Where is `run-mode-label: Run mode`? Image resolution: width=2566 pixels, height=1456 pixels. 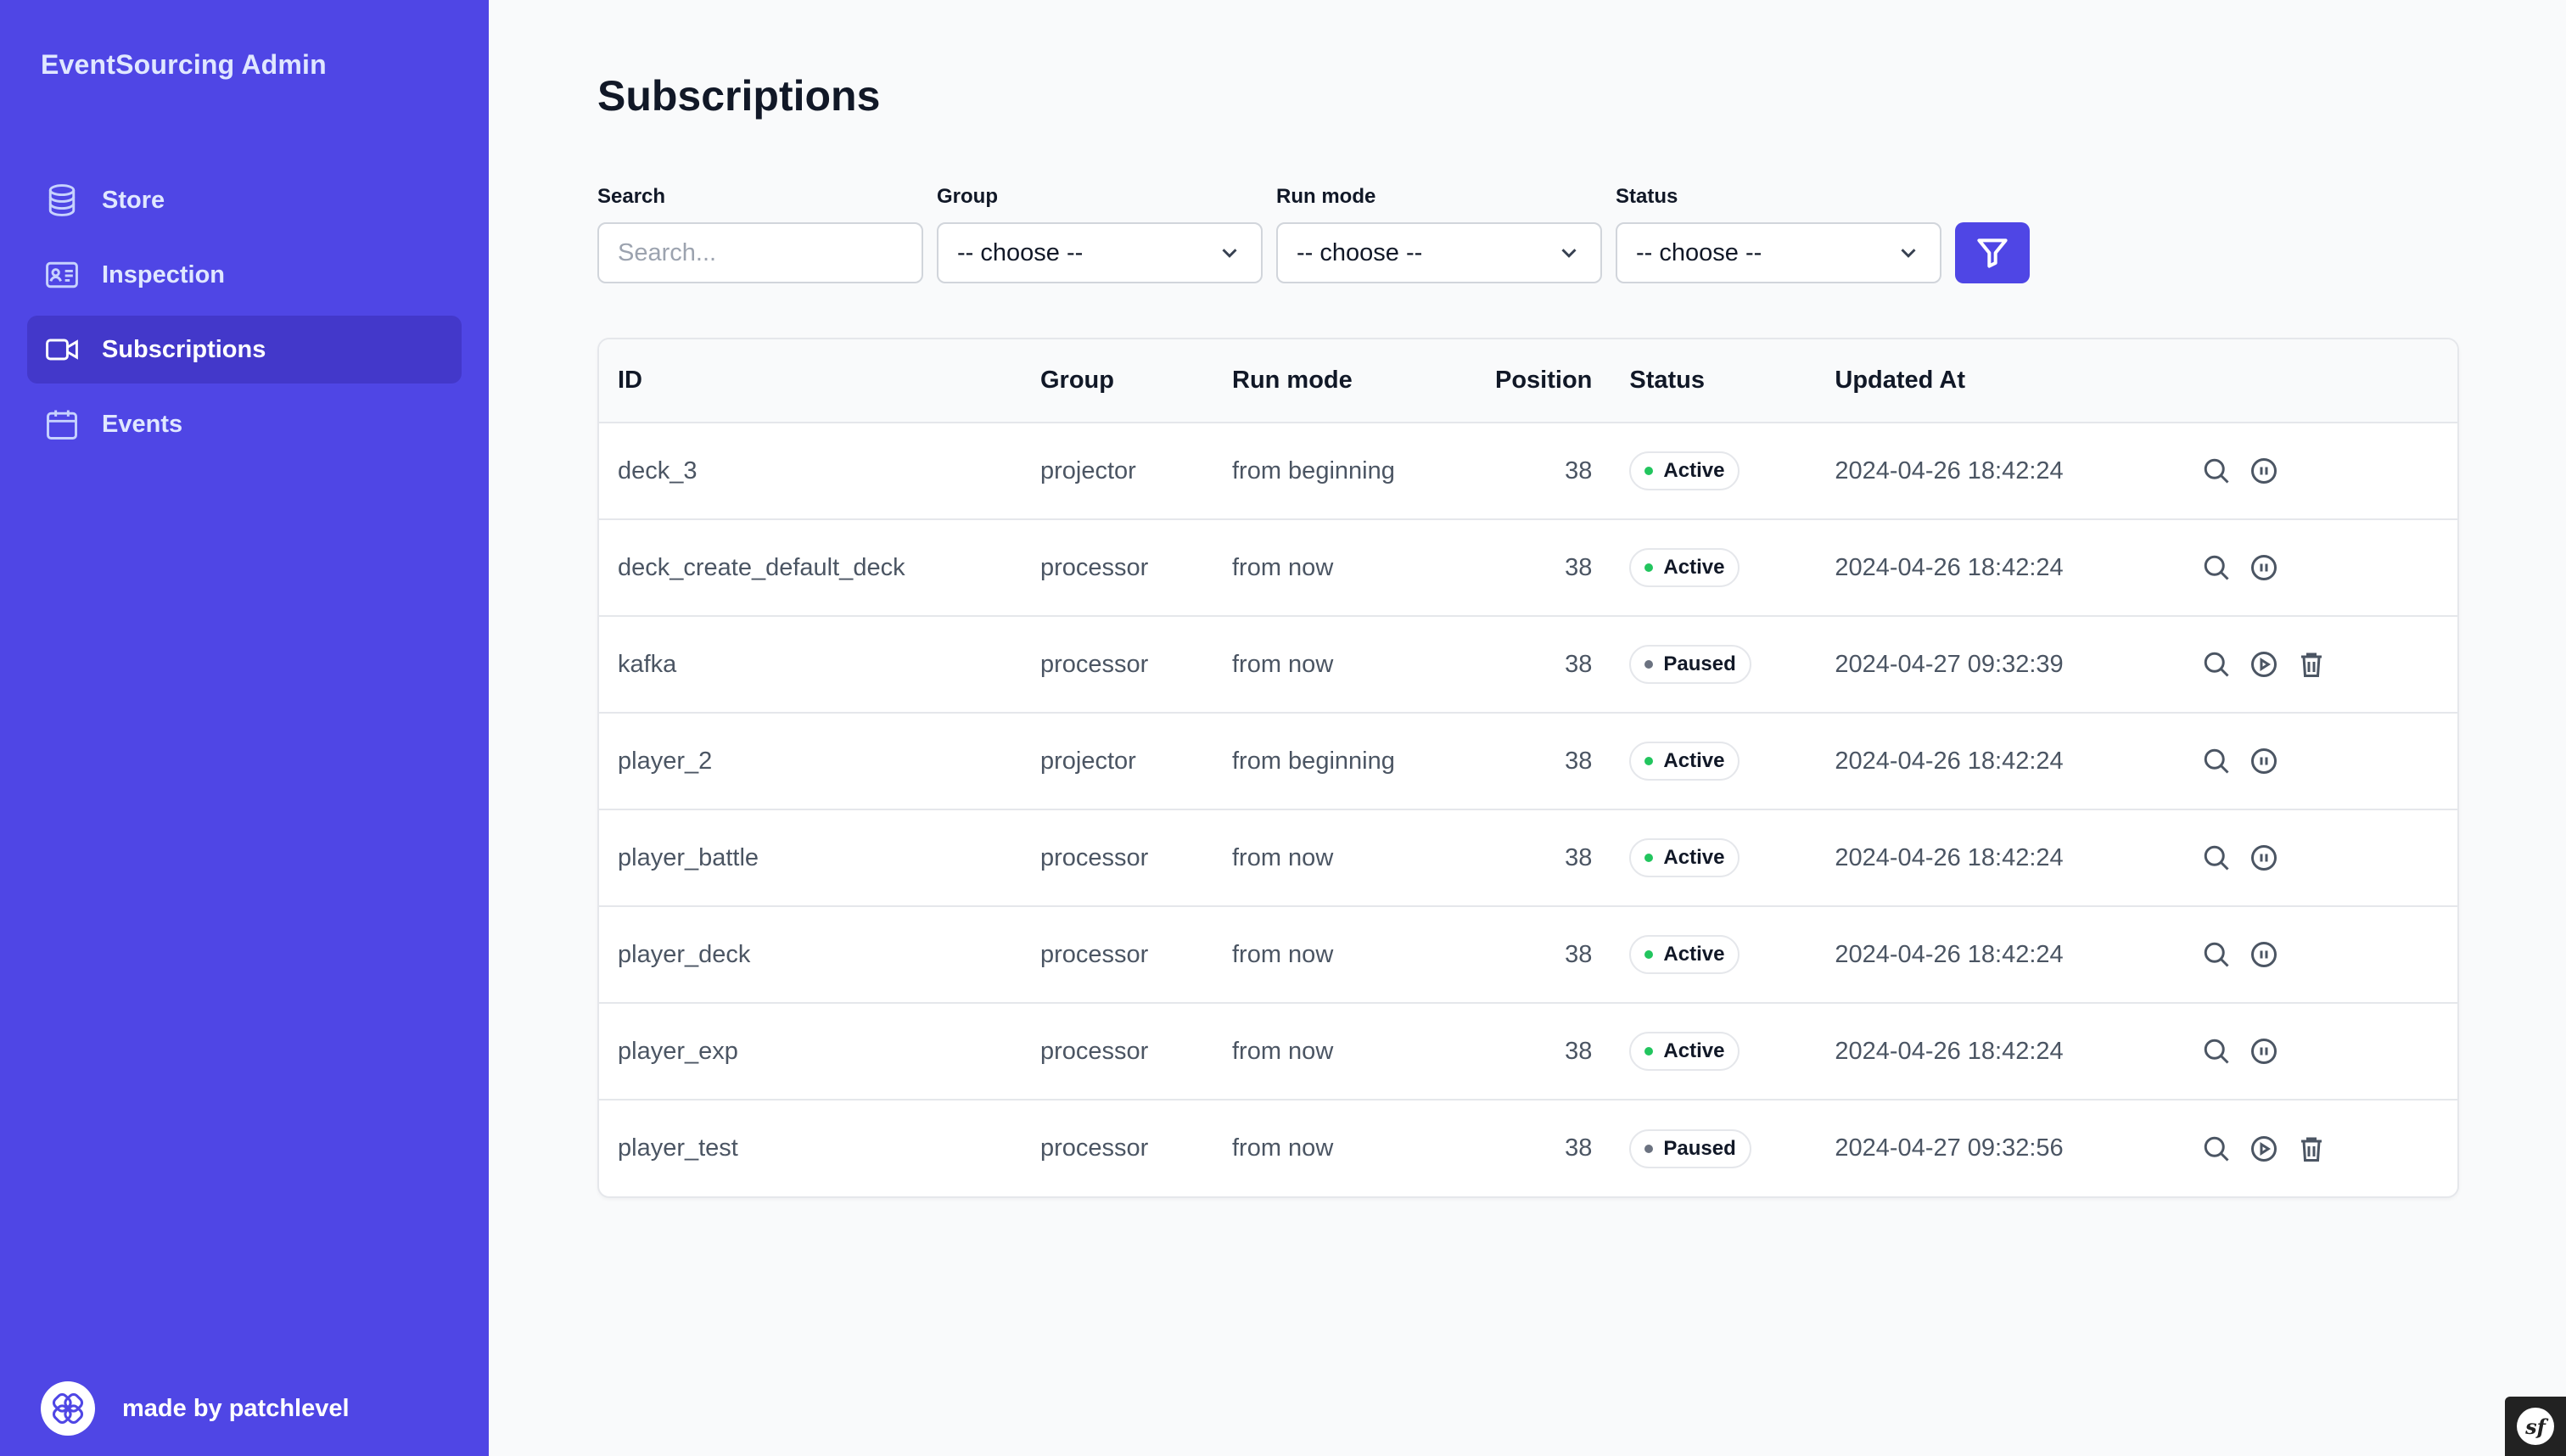 run-mode-label: Run mode is located at coordinates (1326, 196).